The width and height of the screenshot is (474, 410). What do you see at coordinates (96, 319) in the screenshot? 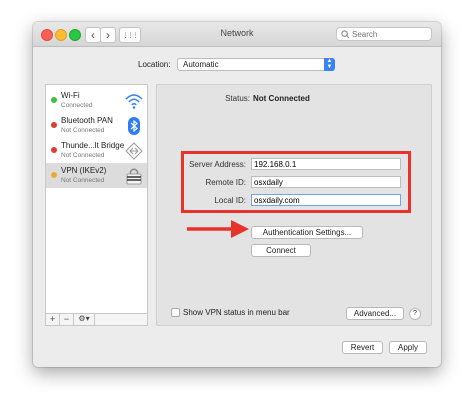
I see `sidebar-toolbar: + − ⚙▾` at bounding box center [96, 319].